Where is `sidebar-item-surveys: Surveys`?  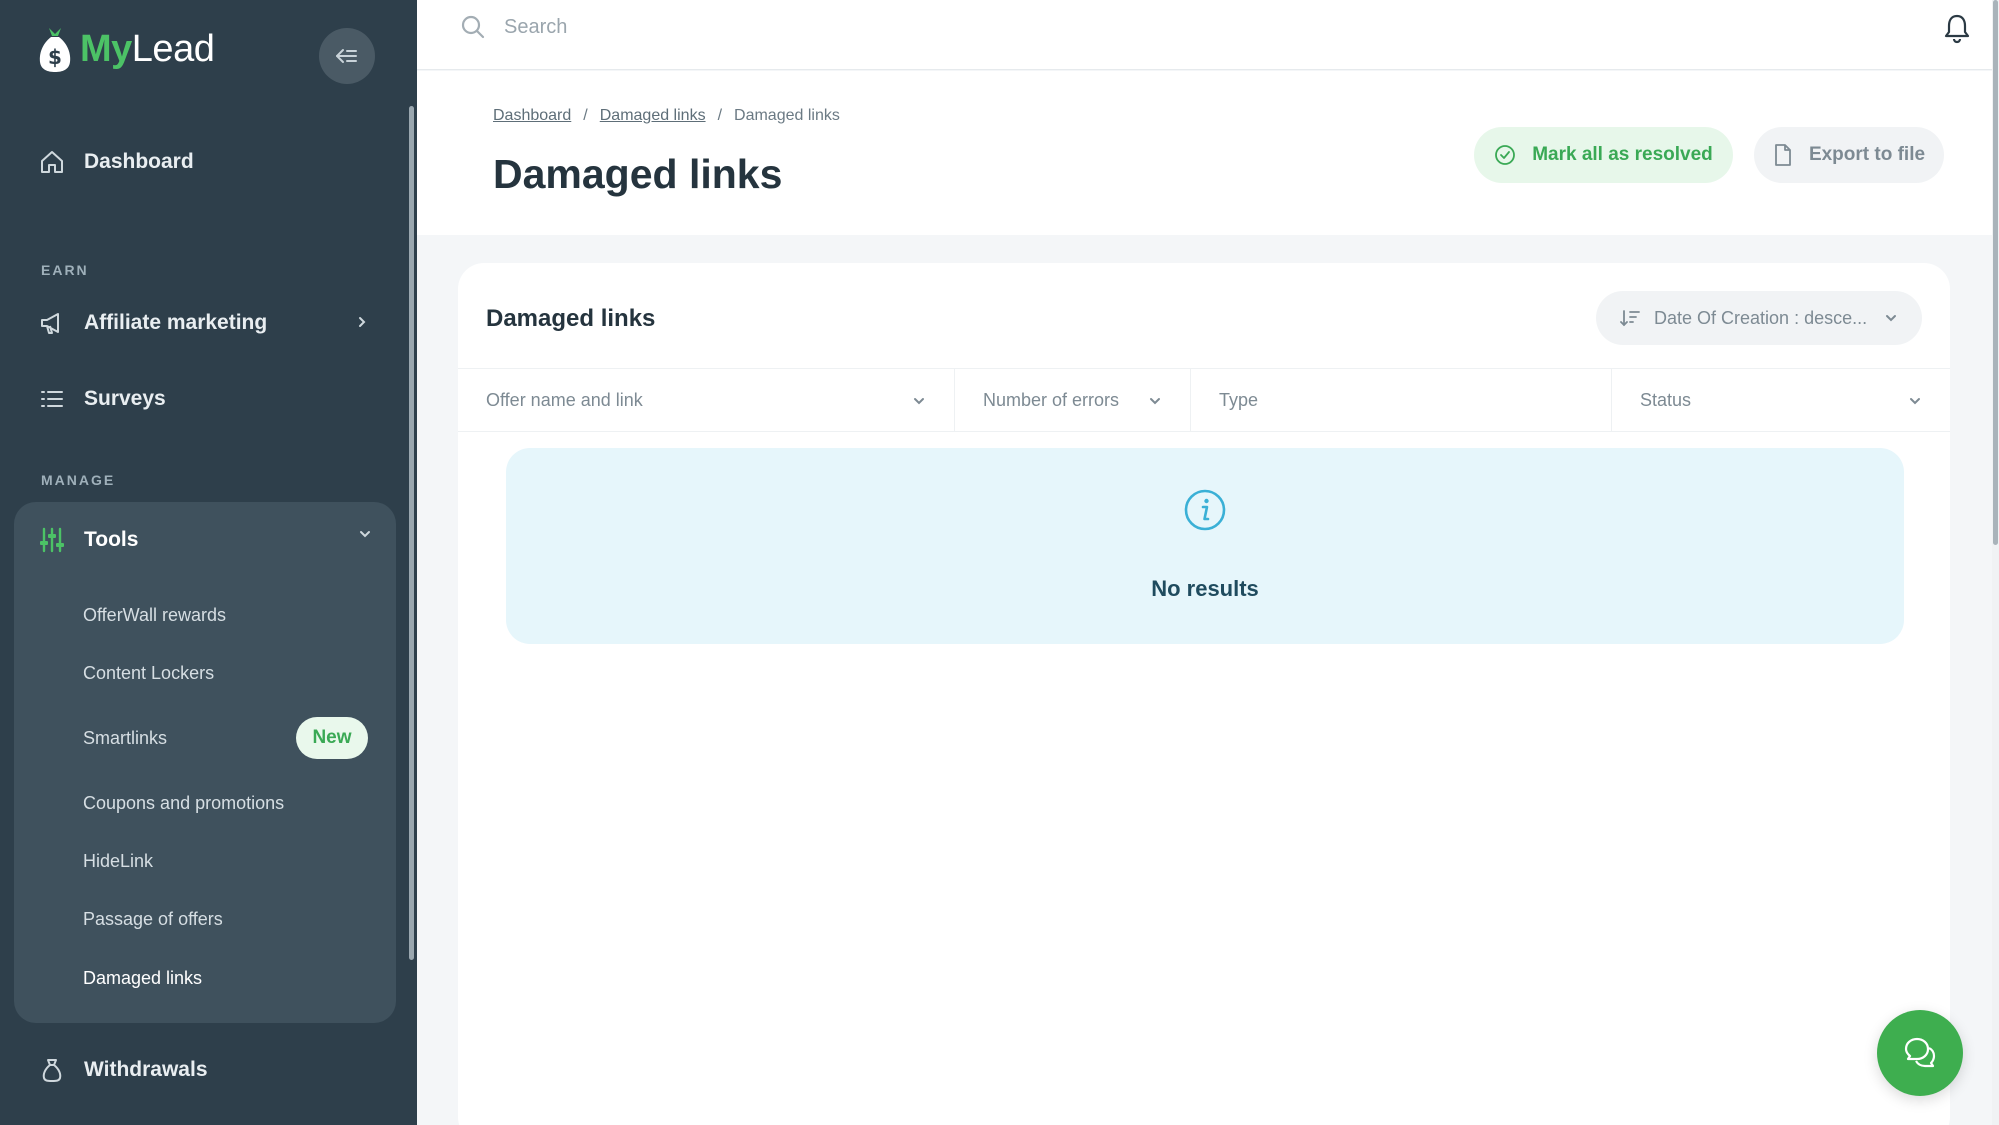 sidebar-item-surveys: Surveys is located at coordinates (102, 399).